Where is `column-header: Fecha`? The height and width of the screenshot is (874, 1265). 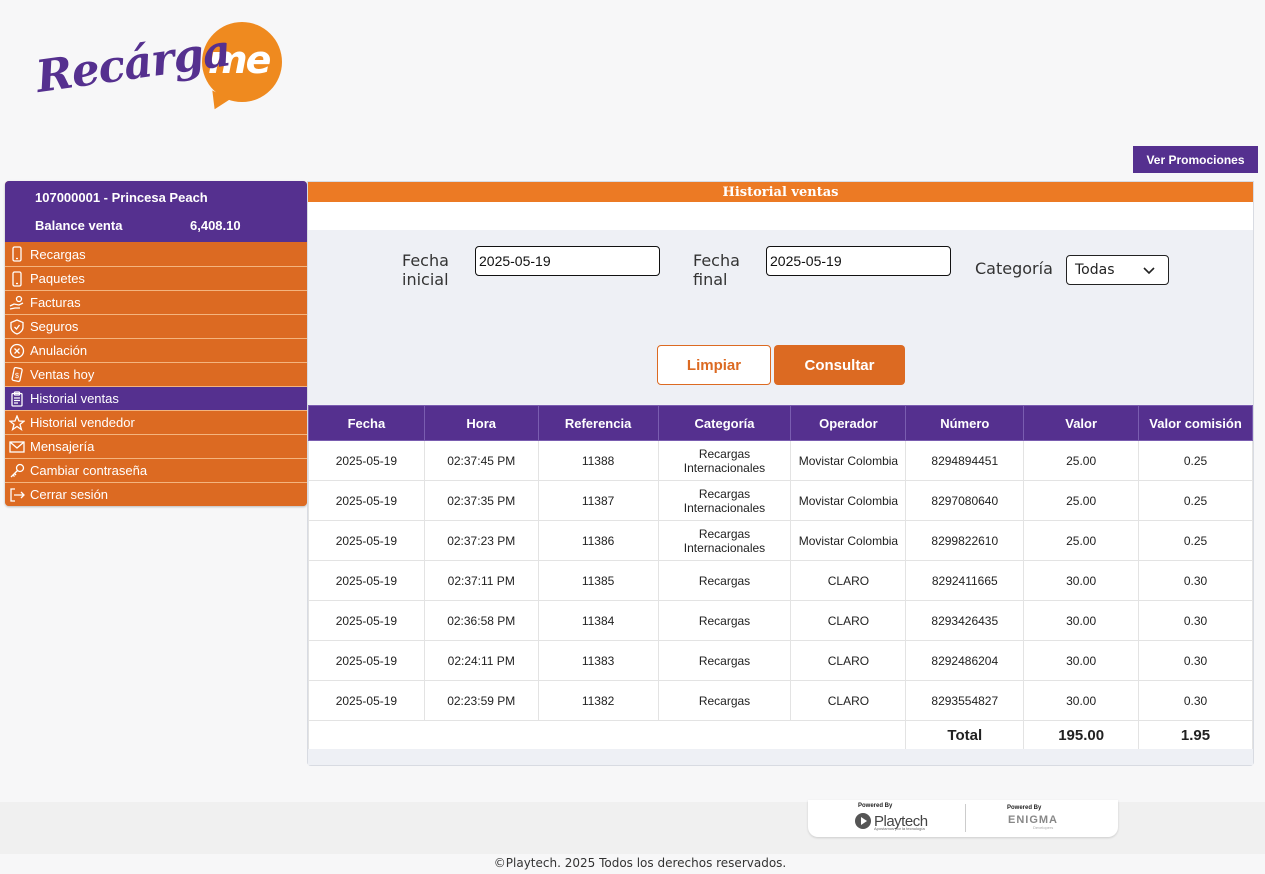
column-header: Fecha is located at coordinates (366, 423).